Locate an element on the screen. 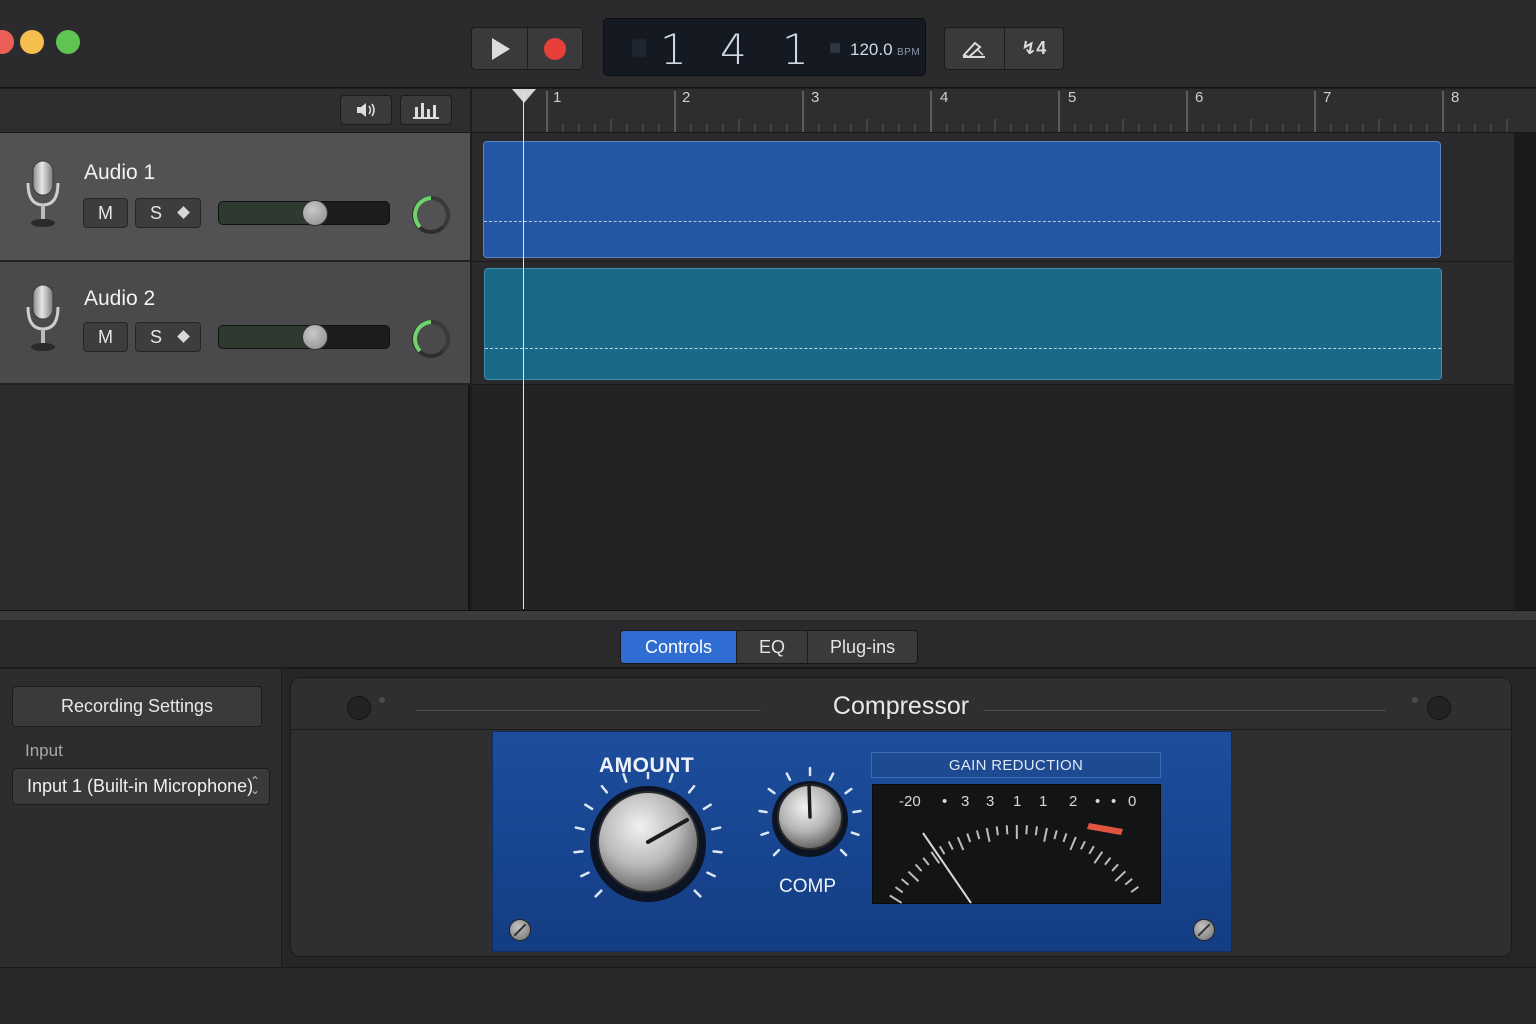  pane-divider is located at coordinates (768, 615).